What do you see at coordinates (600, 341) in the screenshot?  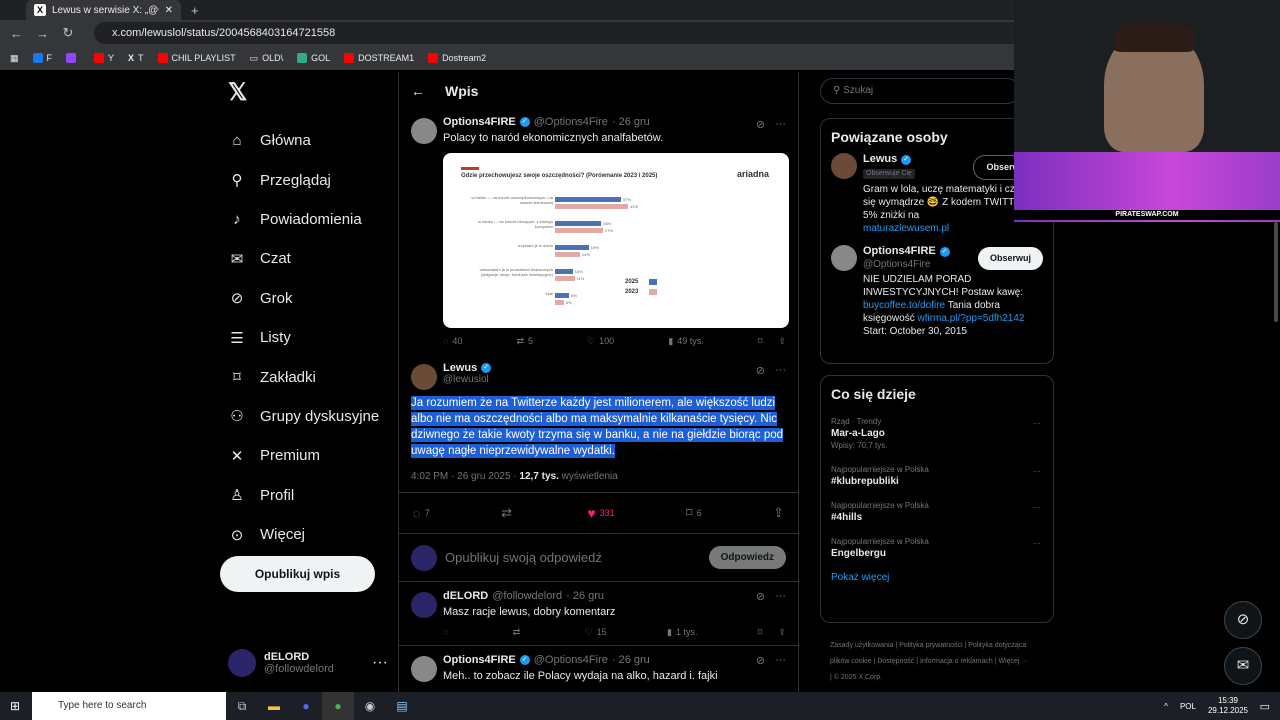 I see `like-button: ♡ 100` at bounding box center [600, 341].